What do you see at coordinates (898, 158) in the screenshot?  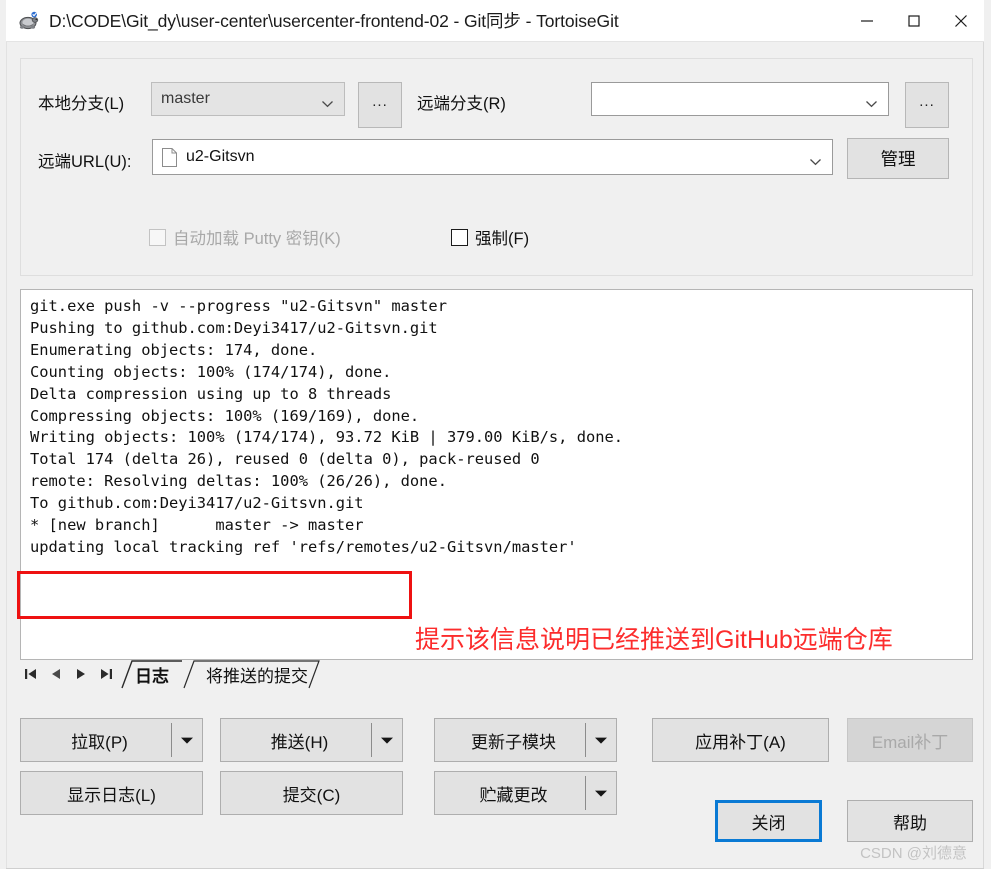 I see `manage-remotes-button: 管理` at bounding box center [898, 158].